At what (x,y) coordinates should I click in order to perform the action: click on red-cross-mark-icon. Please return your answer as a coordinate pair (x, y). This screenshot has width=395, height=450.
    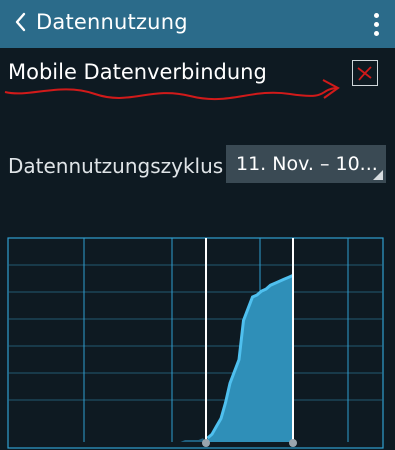
    Looking at the image, I should click on (364, 73).